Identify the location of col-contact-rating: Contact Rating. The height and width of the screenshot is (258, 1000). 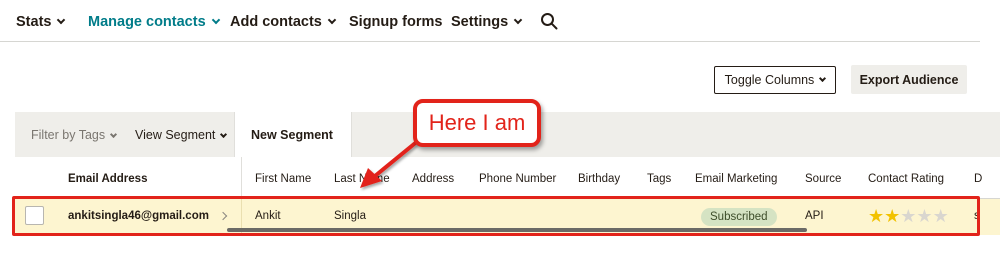
(906, 179).